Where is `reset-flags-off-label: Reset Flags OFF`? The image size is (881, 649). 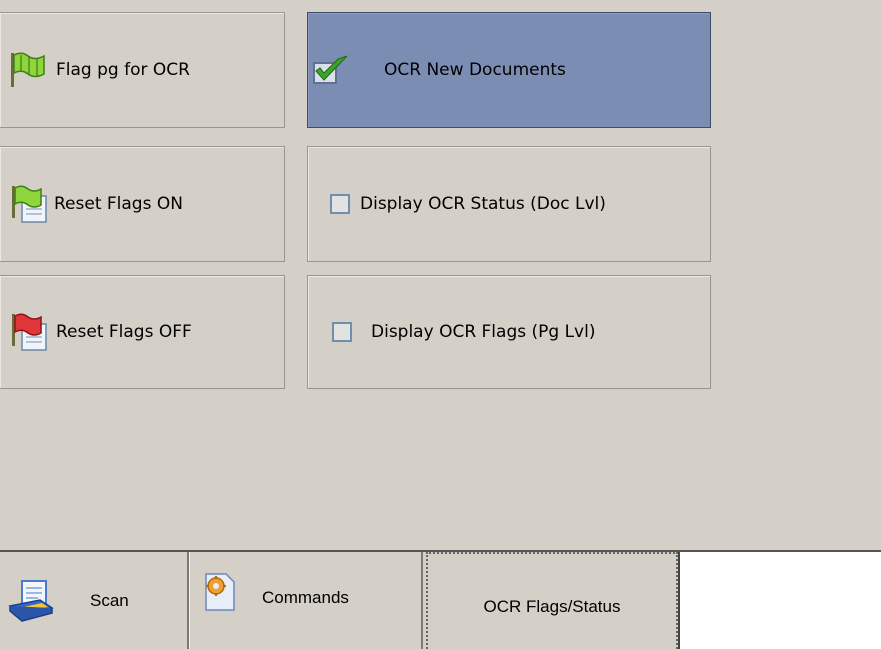
reset-flags-off-label: Reset Flags OFF is located at coordinates (124, 332).